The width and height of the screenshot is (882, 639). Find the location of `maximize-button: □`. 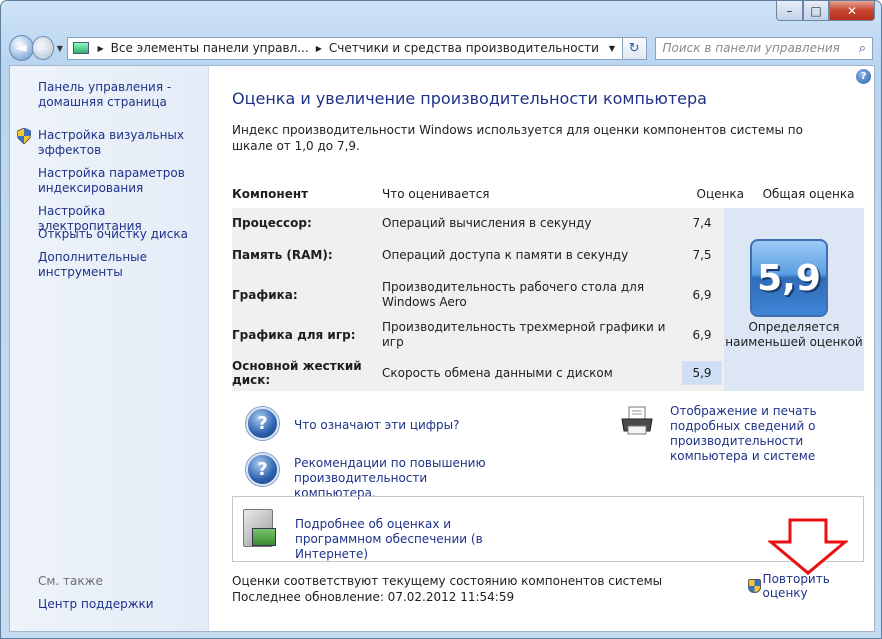

maximize-button: □ is located at coordinates (816, 11).